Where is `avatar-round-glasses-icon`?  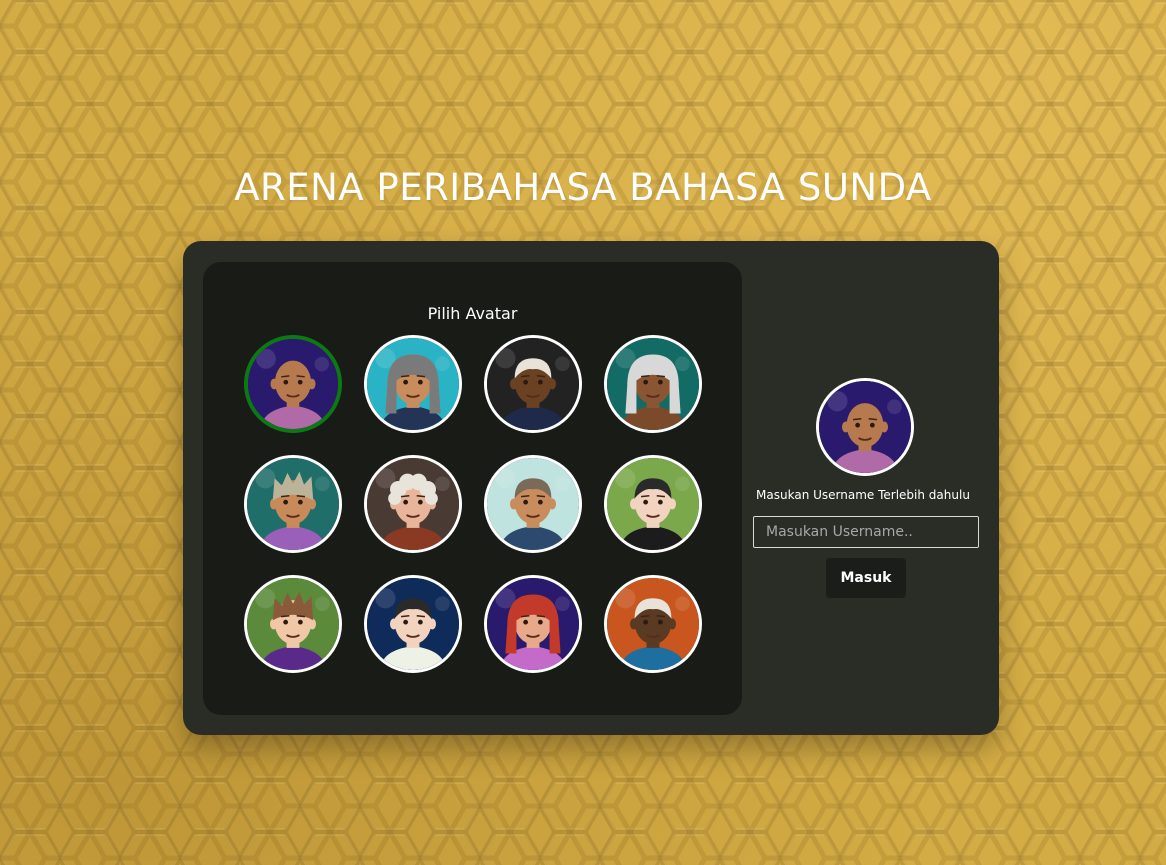
avatar-round-glasses-icon is located at coordinates (653, 624).